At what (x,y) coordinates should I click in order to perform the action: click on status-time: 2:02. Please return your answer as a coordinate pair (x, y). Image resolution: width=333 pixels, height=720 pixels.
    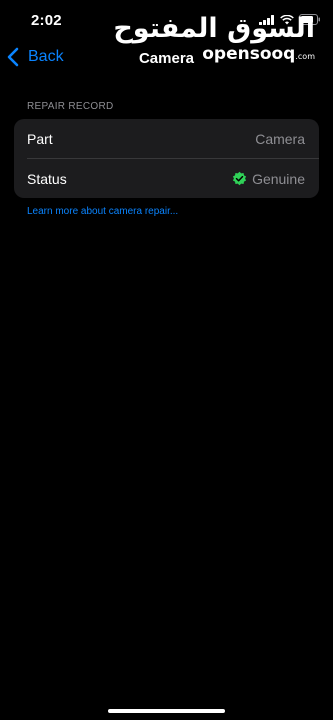
    Looking at the image, I should click on (46, 20).